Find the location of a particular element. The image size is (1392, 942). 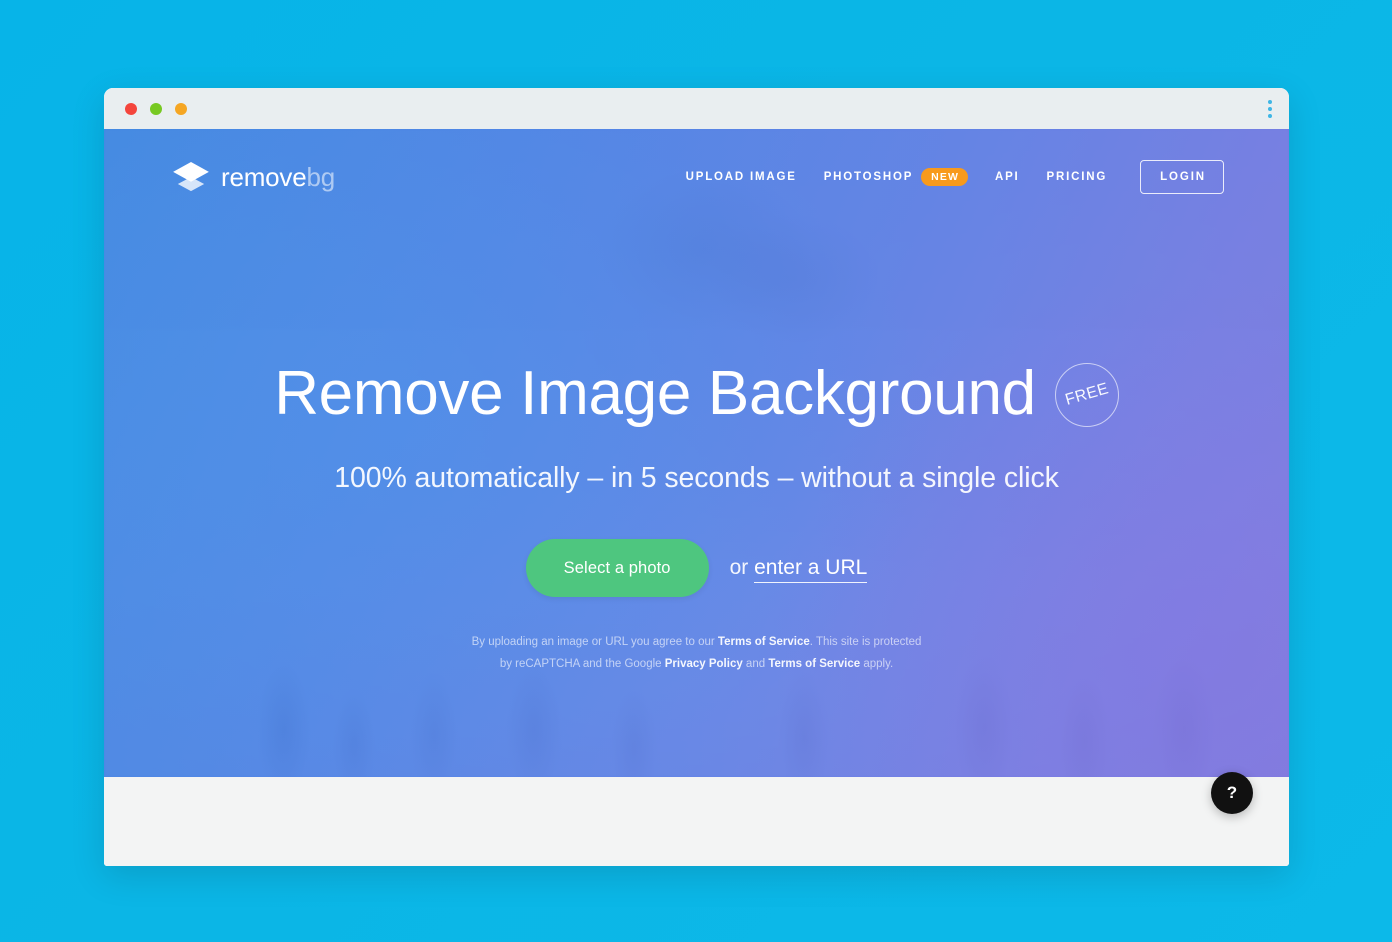

headline-row: Remove Image Background FREE is located at coordinates (696, 394).